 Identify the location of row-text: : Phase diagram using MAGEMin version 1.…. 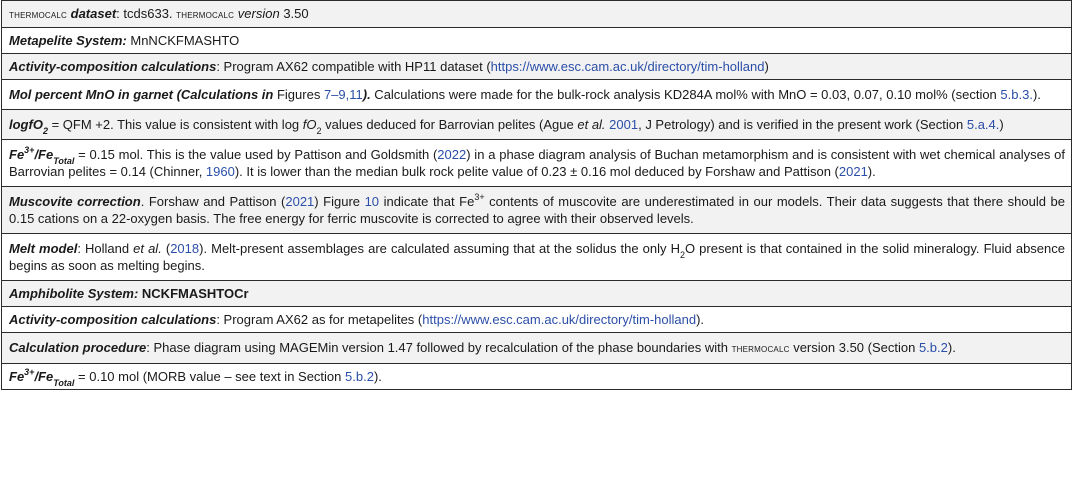
(439, 347).